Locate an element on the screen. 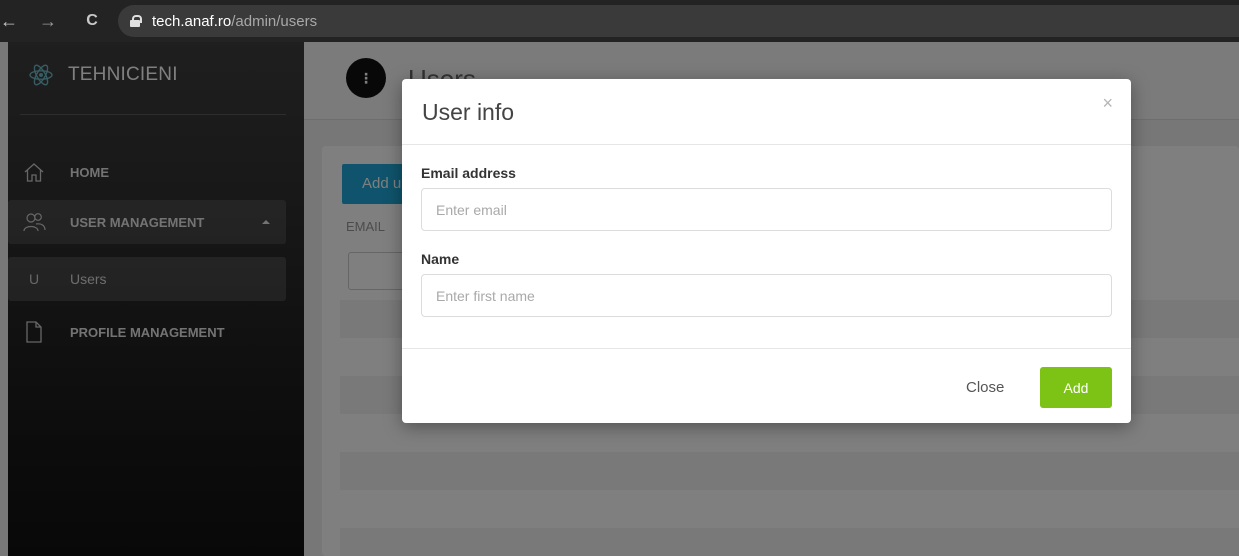  close-button: Close is located at coordinates (985, 388).